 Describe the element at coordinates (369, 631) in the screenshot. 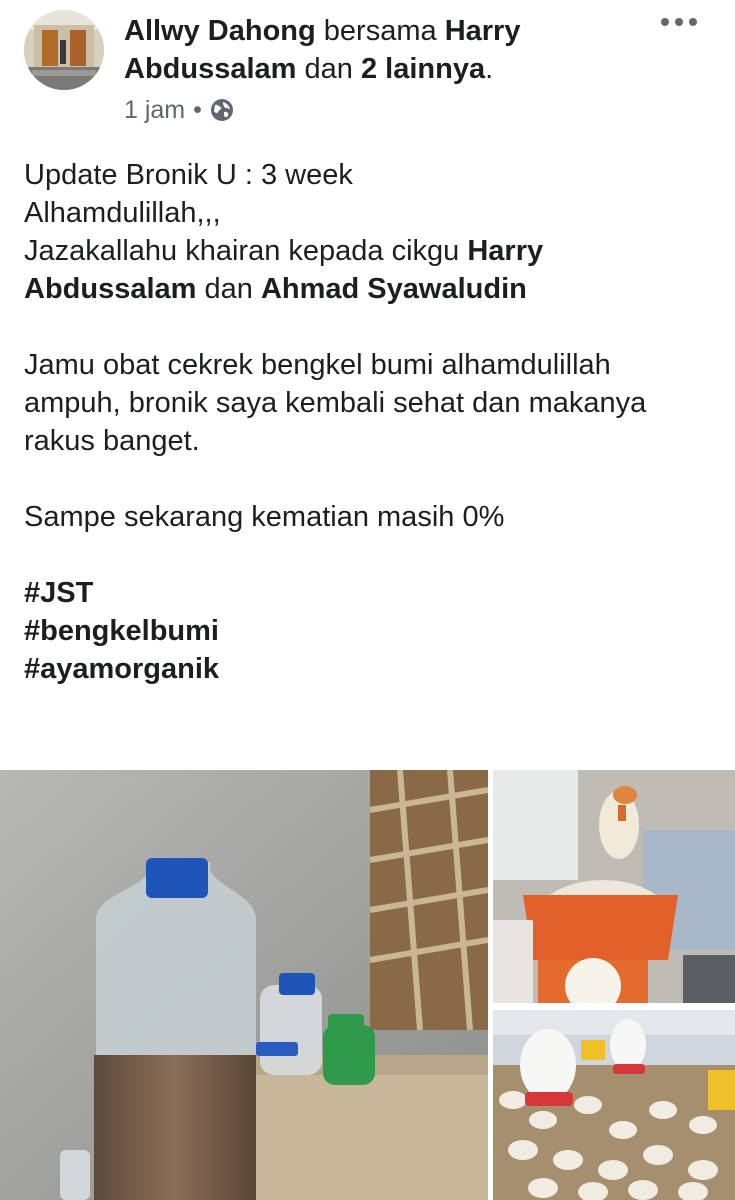

I see `hashtag-bengkelbumi: #bengkelbumi` at that location.